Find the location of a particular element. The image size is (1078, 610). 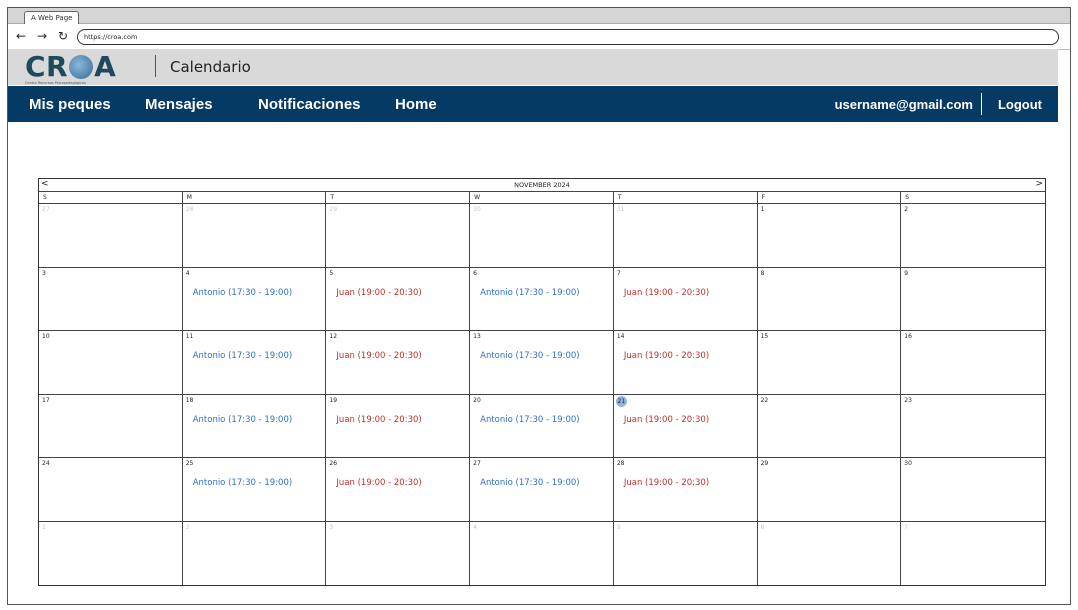

day-number: 3 is located at coordinates (44, 273).